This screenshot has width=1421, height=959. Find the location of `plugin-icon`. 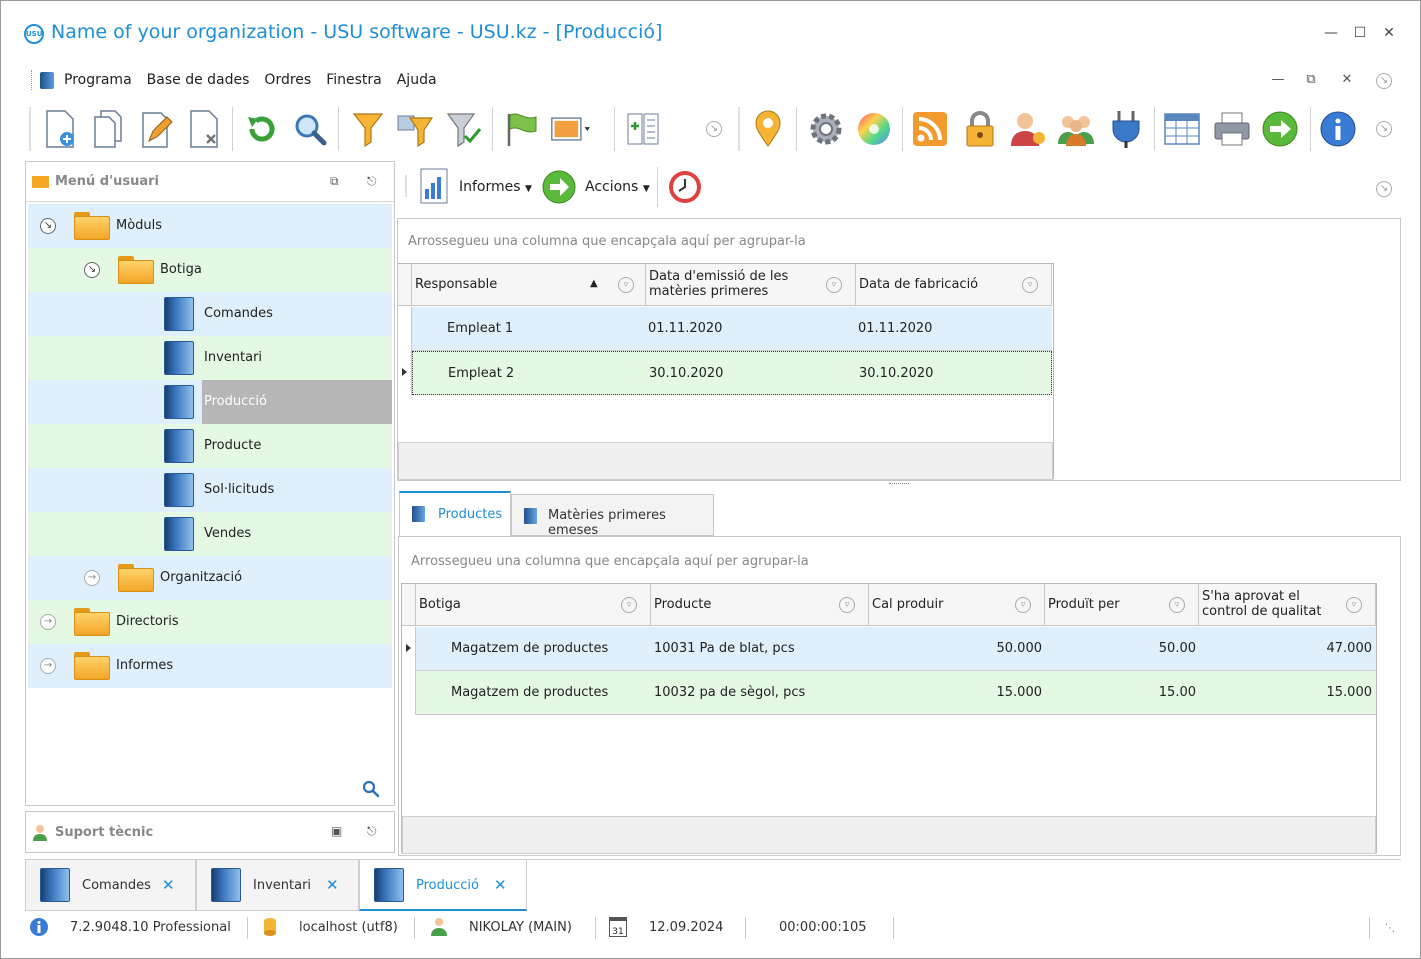

plugin-icon is located at coordinates (1126, 129).